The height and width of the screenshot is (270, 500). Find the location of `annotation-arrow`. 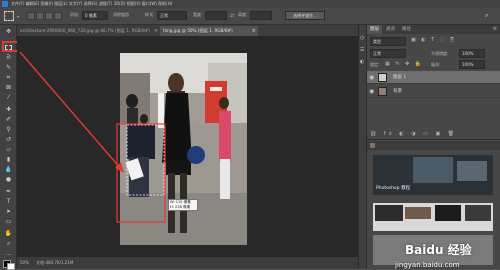

annotation-arrow is located at coordinates (71, 111).